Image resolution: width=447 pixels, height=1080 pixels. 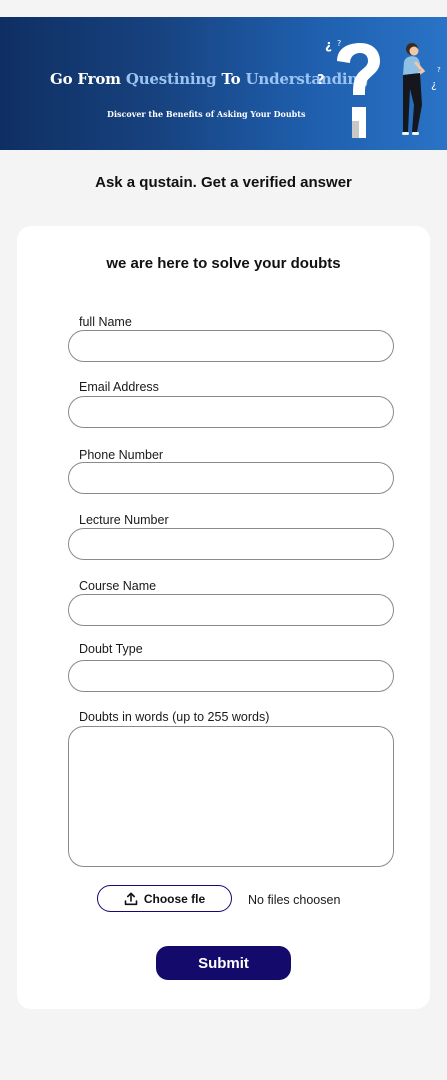 What do you see at coordinates (111, 649) in the screenshot?
I see `doubt-type-label: Doubt Type` at bounding box center [111, 649].